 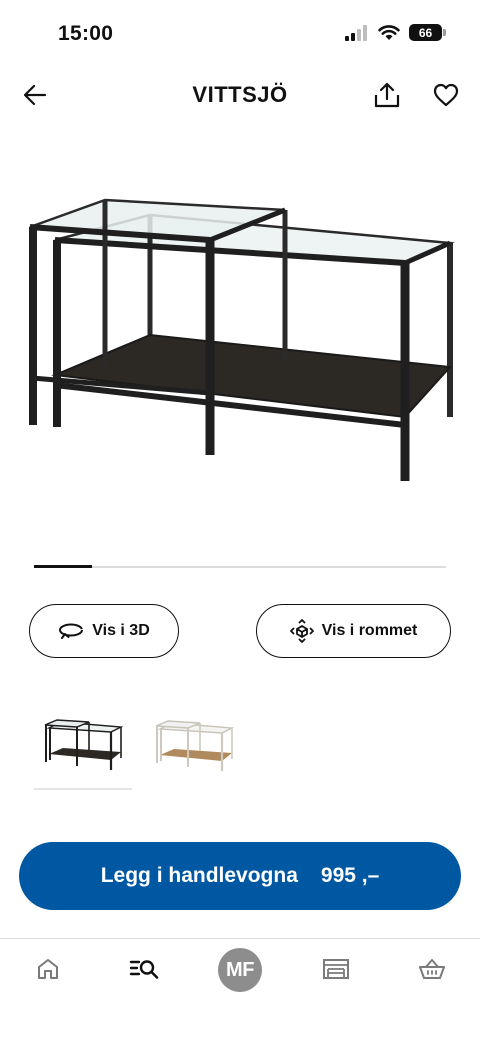 I want to click on nav-cart, so click(x=432, y=969).